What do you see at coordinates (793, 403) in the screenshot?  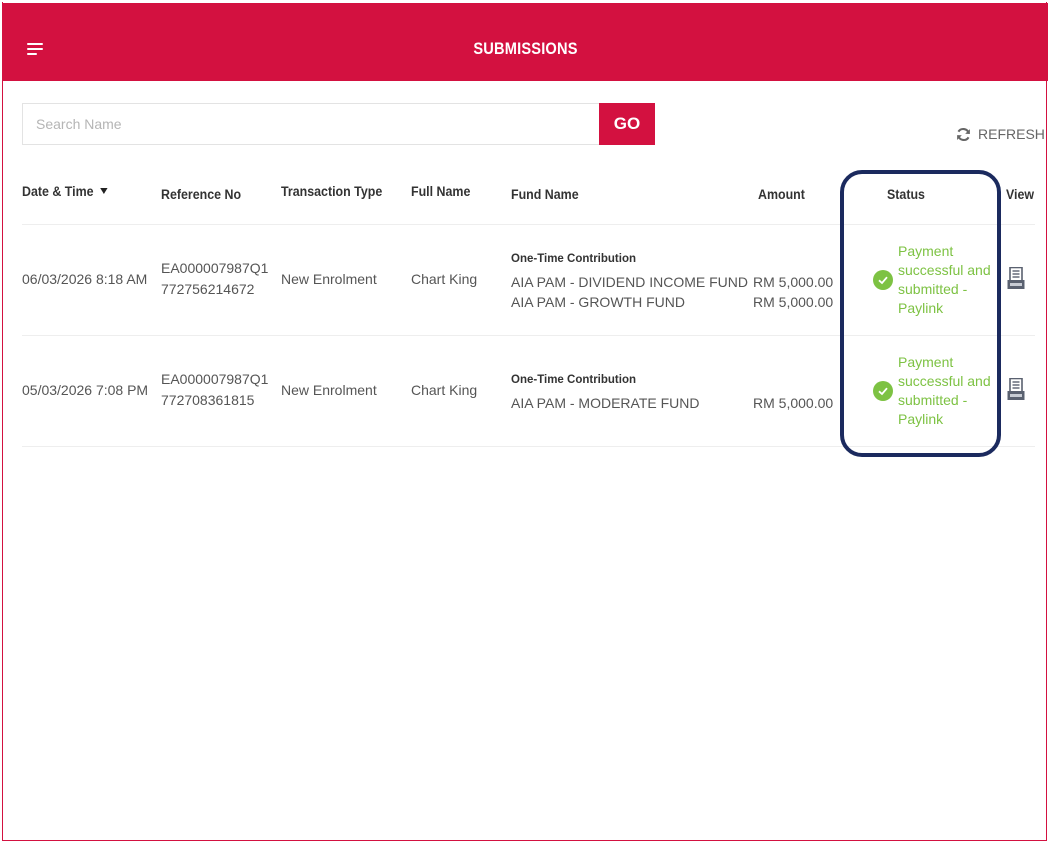 I see `amount-cell: RM 5,000.00` at bounding box center [793, 403].